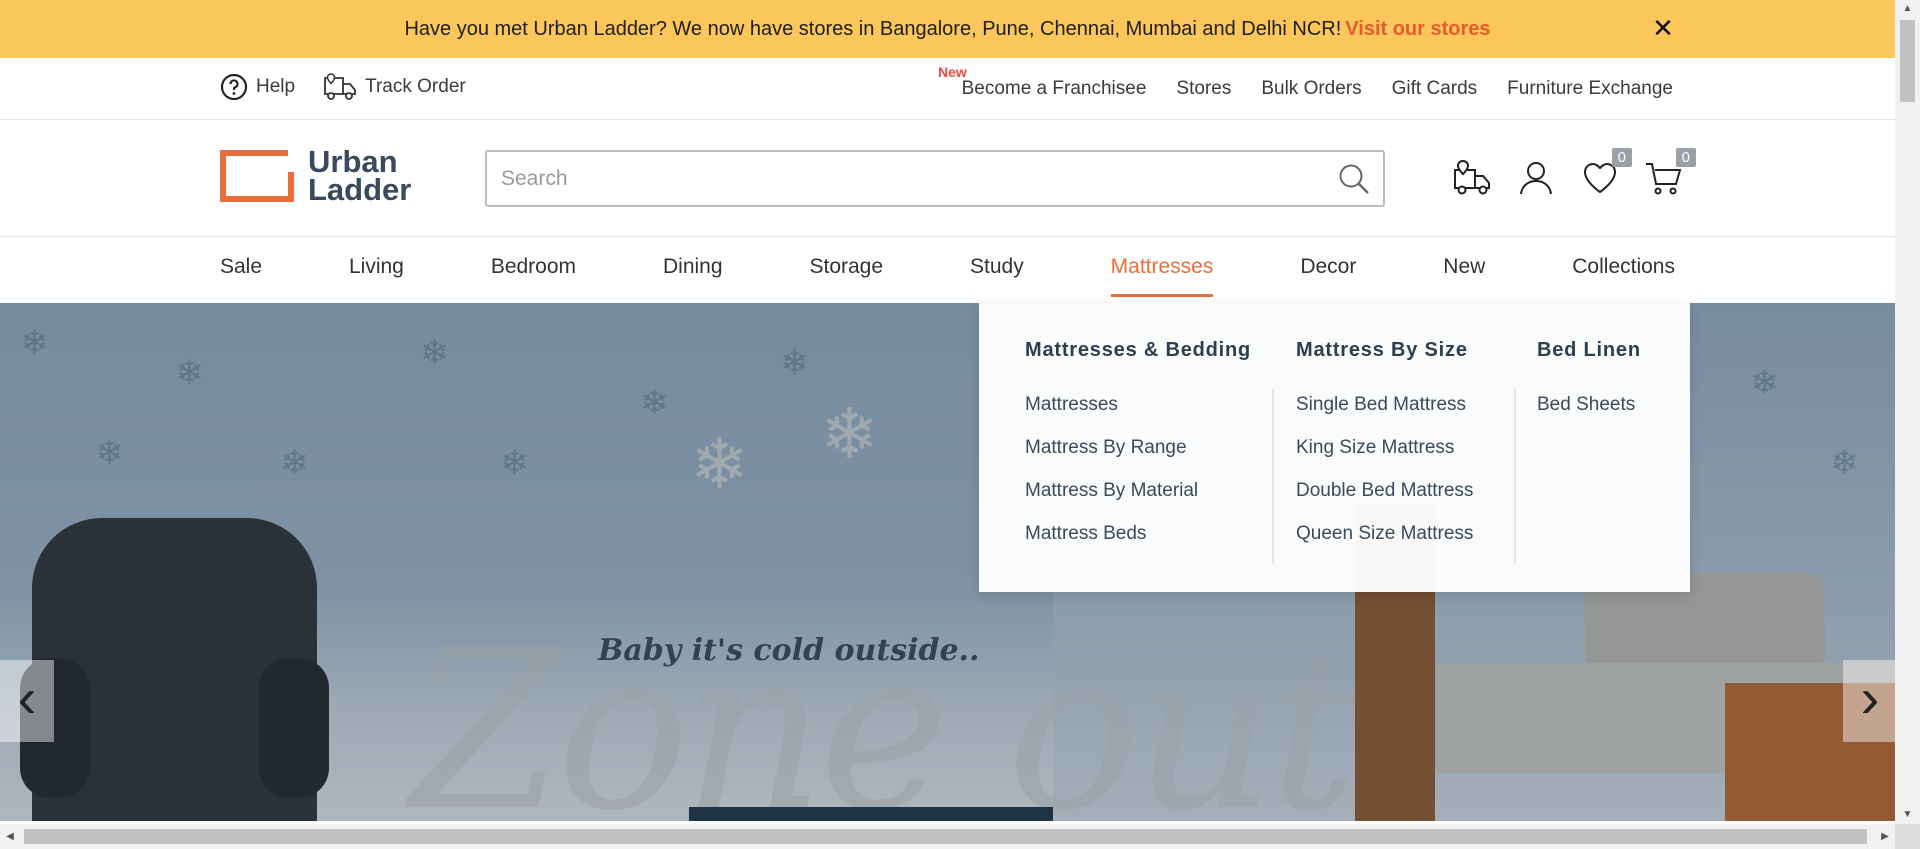  I want to click on logo-line2: Ladder, so click(360, 189).